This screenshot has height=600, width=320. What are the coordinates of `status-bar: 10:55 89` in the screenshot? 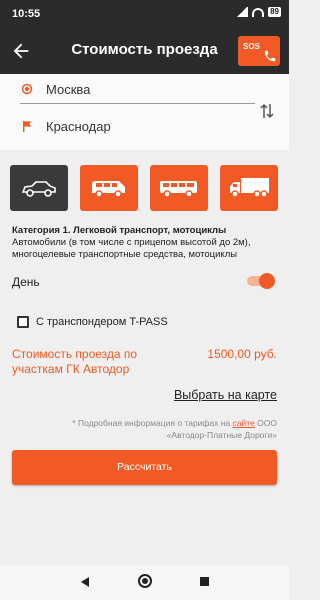 It's located at (144, 14).